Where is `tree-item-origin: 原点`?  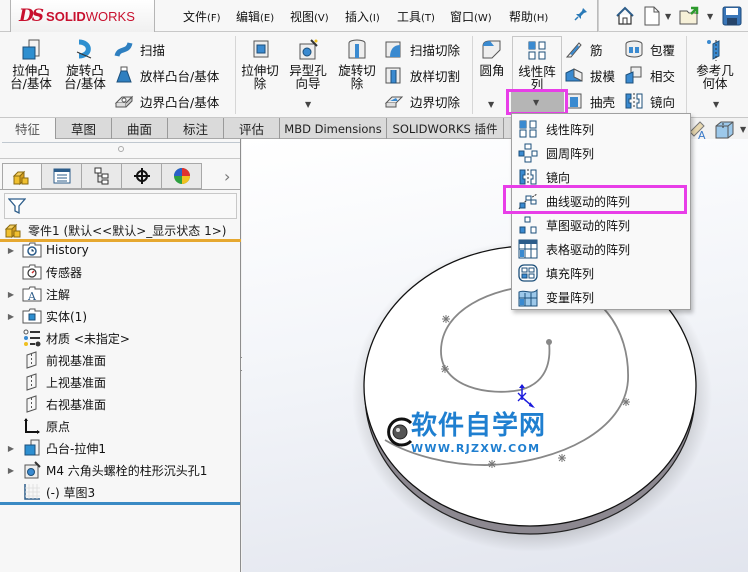
tree-item-origin: 原点 is located at coordinates (35, 426).